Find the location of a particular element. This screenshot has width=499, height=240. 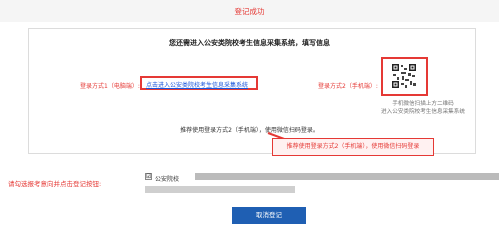

redacted-bar is located at coordinates (347, 176).